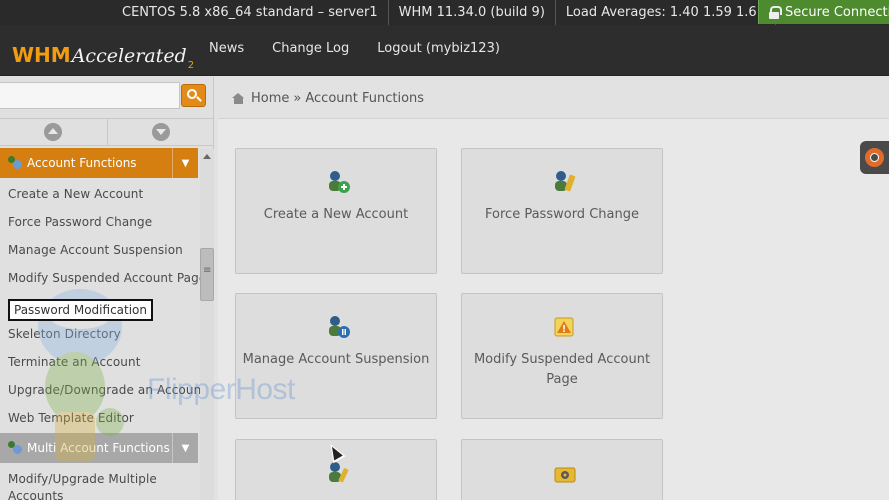 This screenshot has height=500, width=889. Describe the element at coordinates (226, 48) in the screenshot. I see `nav-news-link: News` at that location.